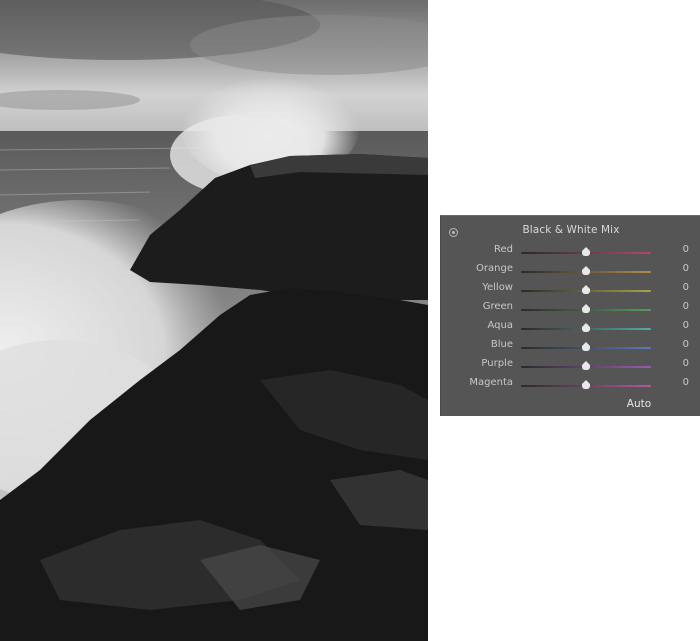  Describe the element at coordinates (571, 230) in the screenshot. I see `panel-title: Black & White Mix` at that location.